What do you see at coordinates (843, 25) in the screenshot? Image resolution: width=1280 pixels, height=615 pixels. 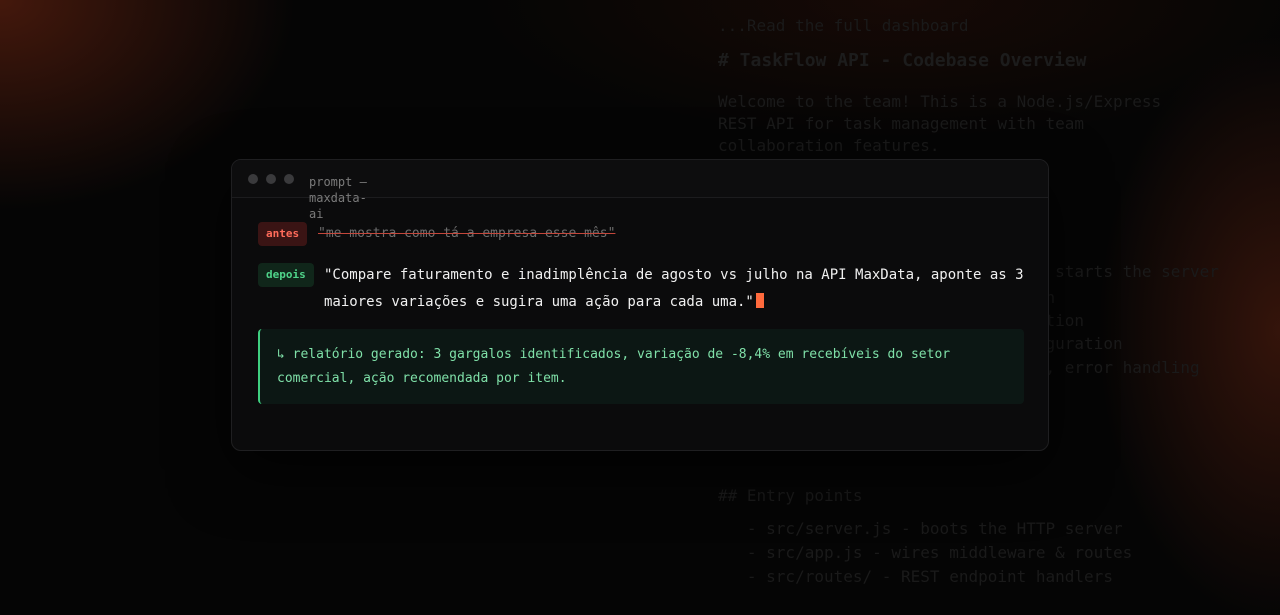 I see `background-code-line: ...Read the full dashboard` at bounding box center [843, 25].